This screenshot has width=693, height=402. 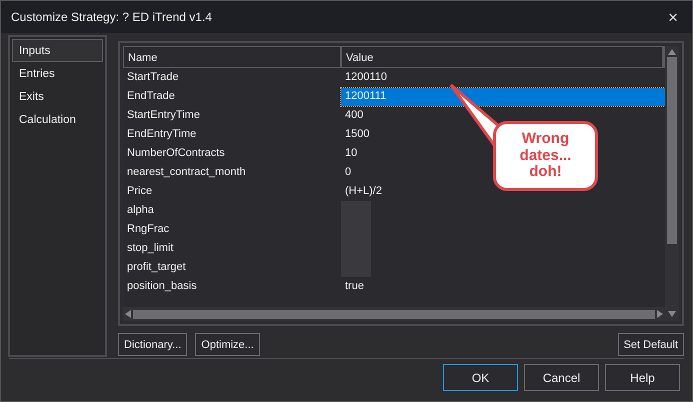 What do you see at coordinates (561, 377) in the screenshot?
I see `dialog-button: Cancel` at bounding box center [561, 377].